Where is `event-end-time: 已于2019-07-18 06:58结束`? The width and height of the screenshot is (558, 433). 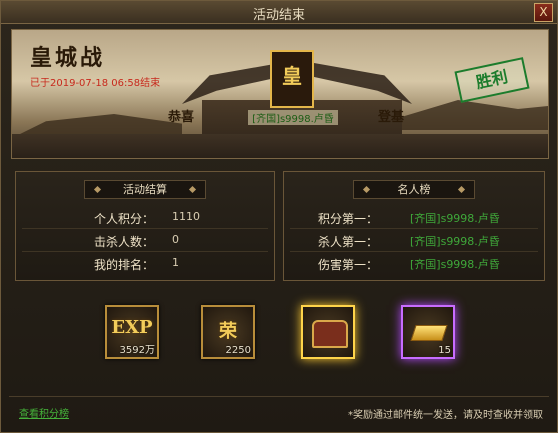 event-end-time: 已于2019-07-18 06:58结束 is located at coordinates (95, 83).